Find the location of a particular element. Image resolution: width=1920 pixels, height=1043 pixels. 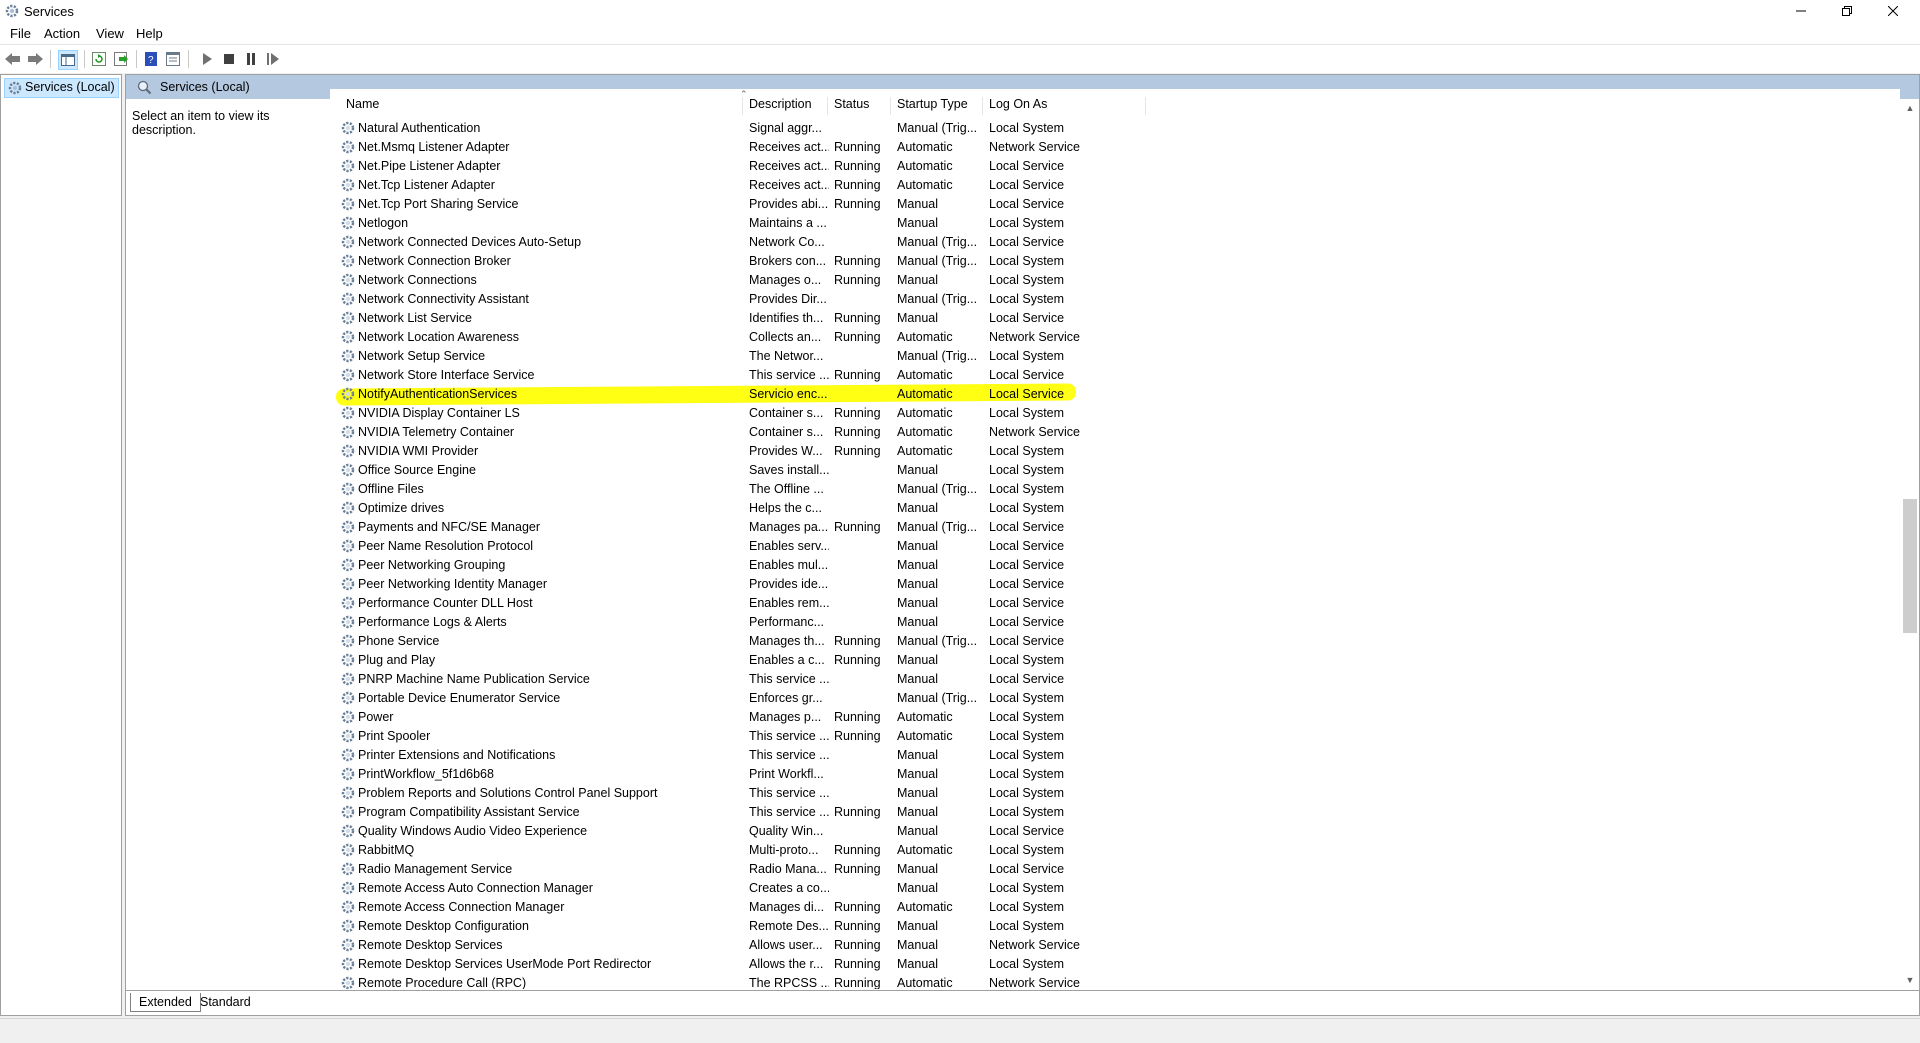

cell-logon: Local Service is located at coordinates (1027, 185).